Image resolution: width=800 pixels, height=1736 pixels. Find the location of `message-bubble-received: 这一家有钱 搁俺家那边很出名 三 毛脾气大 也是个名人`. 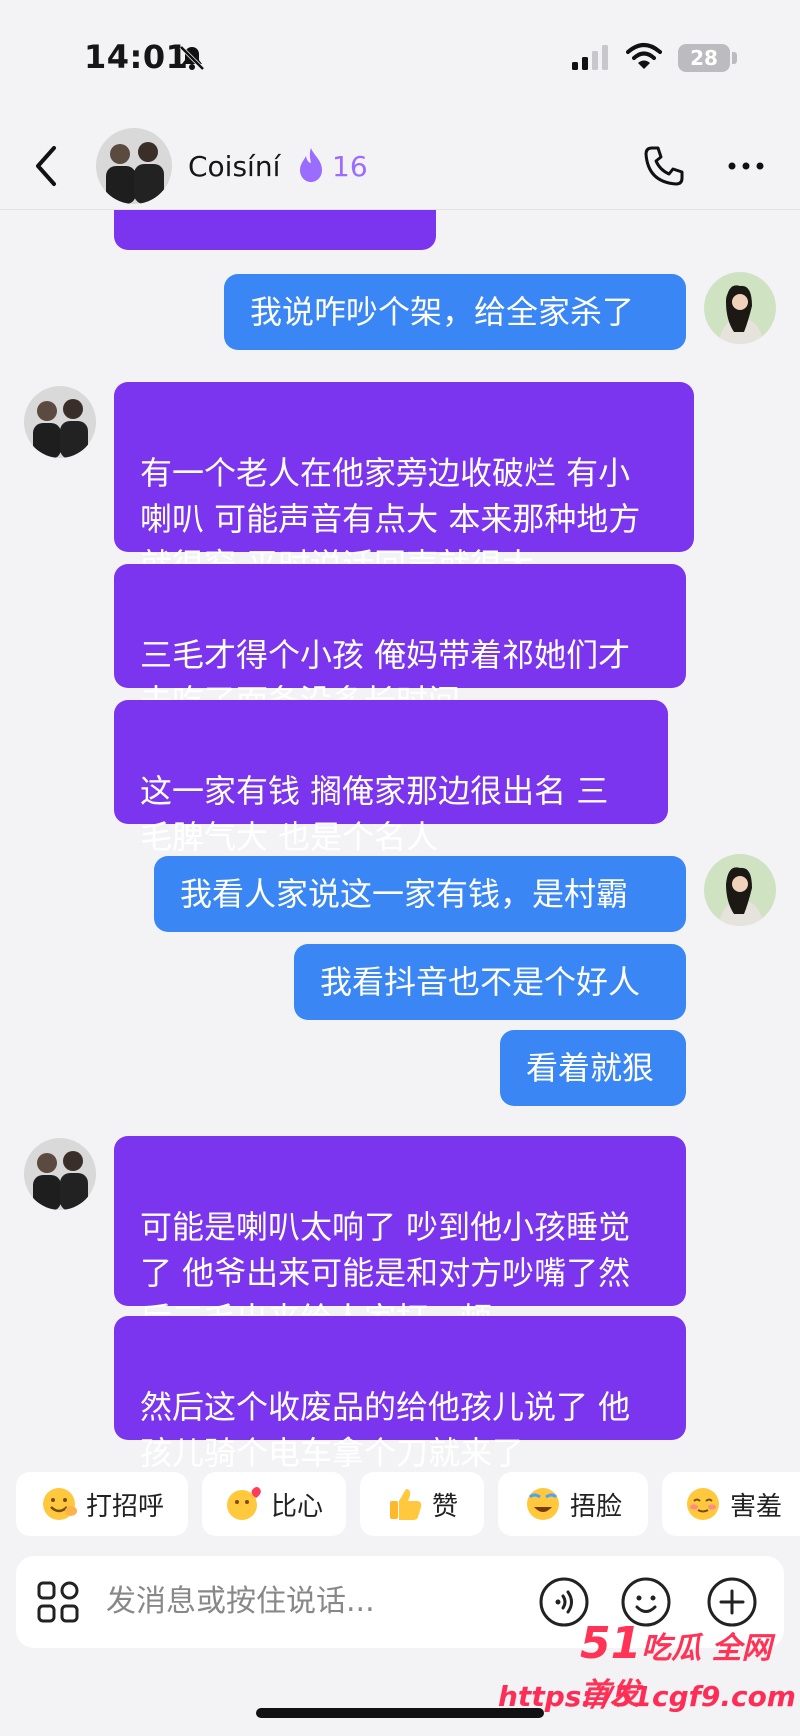

message-bubble-received: 这一家有钱 搁俺家那边很出名 三 毛脾气大 也是个名人 is located at coordinates (391, 778).